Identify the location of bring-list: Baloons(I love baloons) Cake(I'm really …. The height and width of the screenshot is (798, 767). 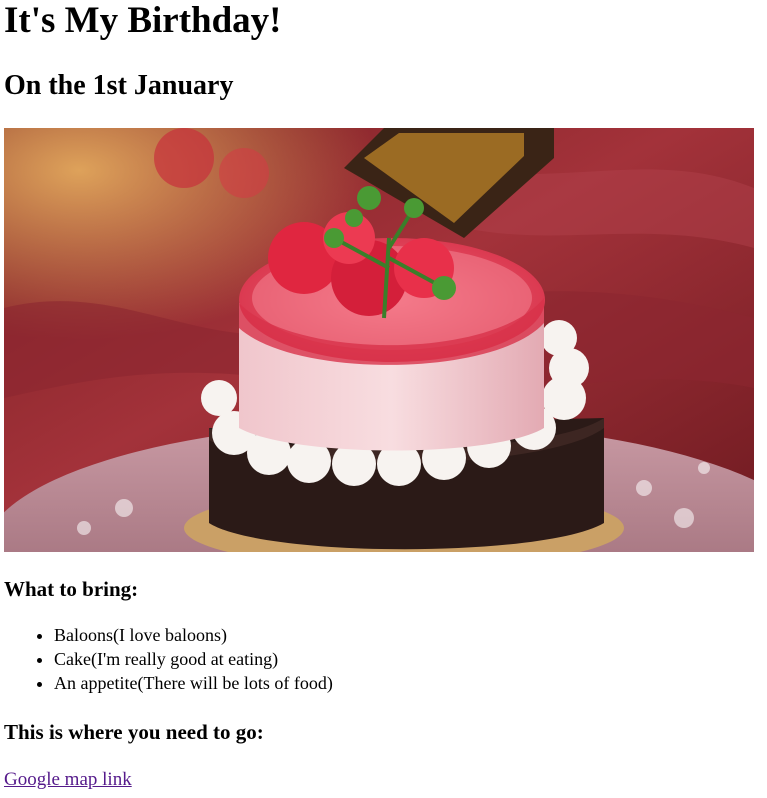
(173, 659).